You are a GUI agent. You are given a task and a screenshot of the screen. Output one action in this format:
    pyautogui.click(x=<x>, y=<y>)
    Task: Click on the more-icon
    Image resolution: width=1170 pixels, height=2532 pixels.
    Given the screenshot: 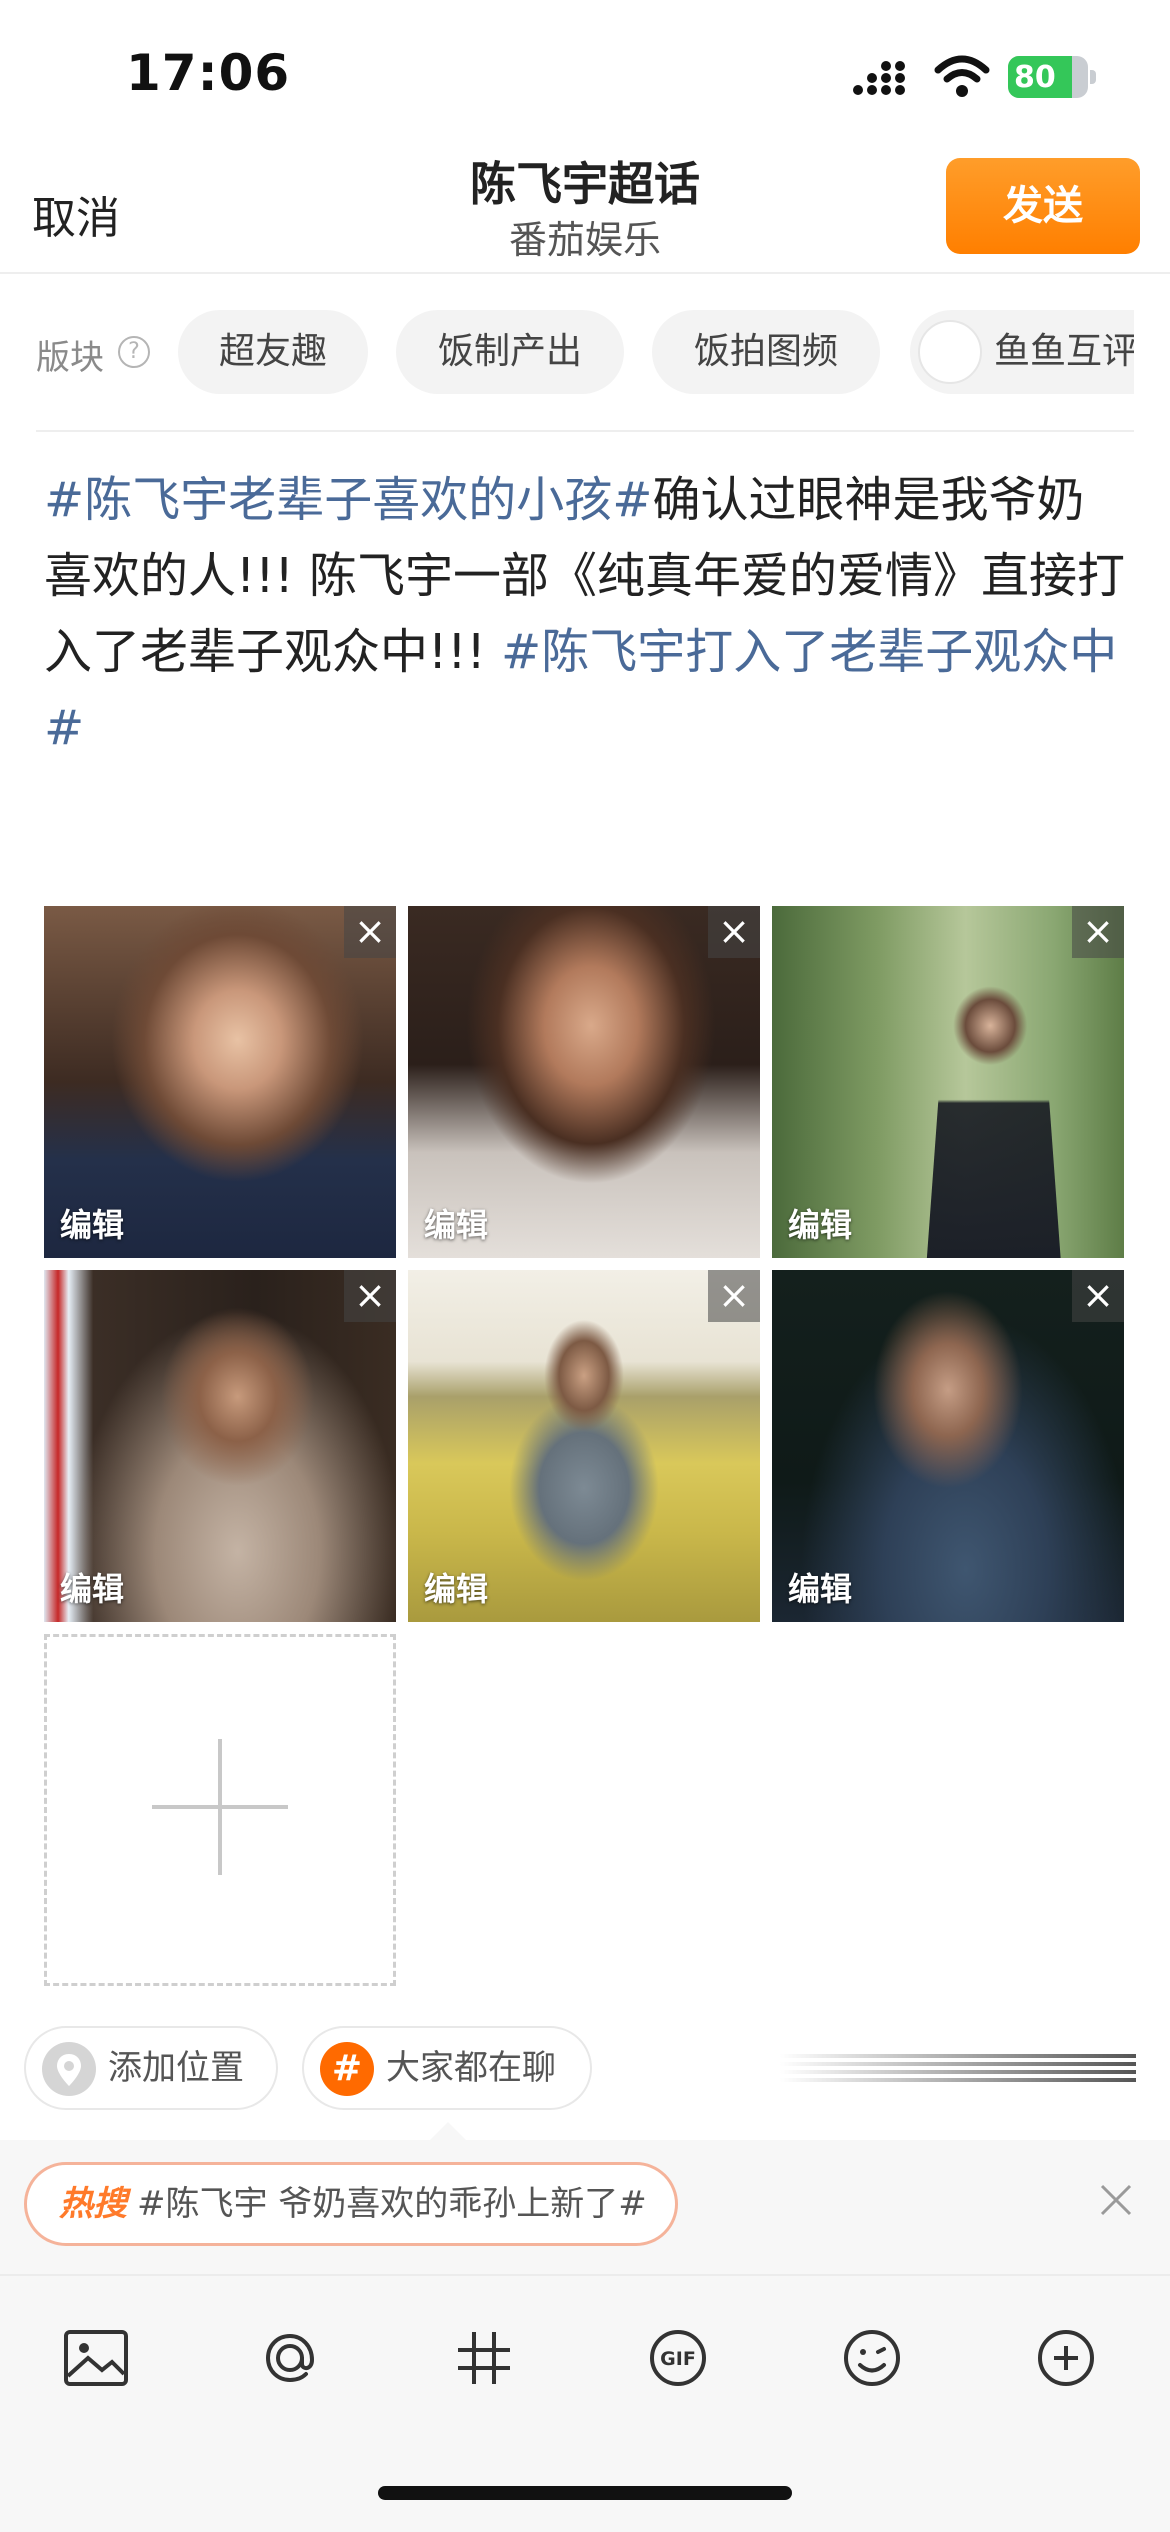 What is the action you would take?
    pyautogui.click(x=1066, y=2358)
    